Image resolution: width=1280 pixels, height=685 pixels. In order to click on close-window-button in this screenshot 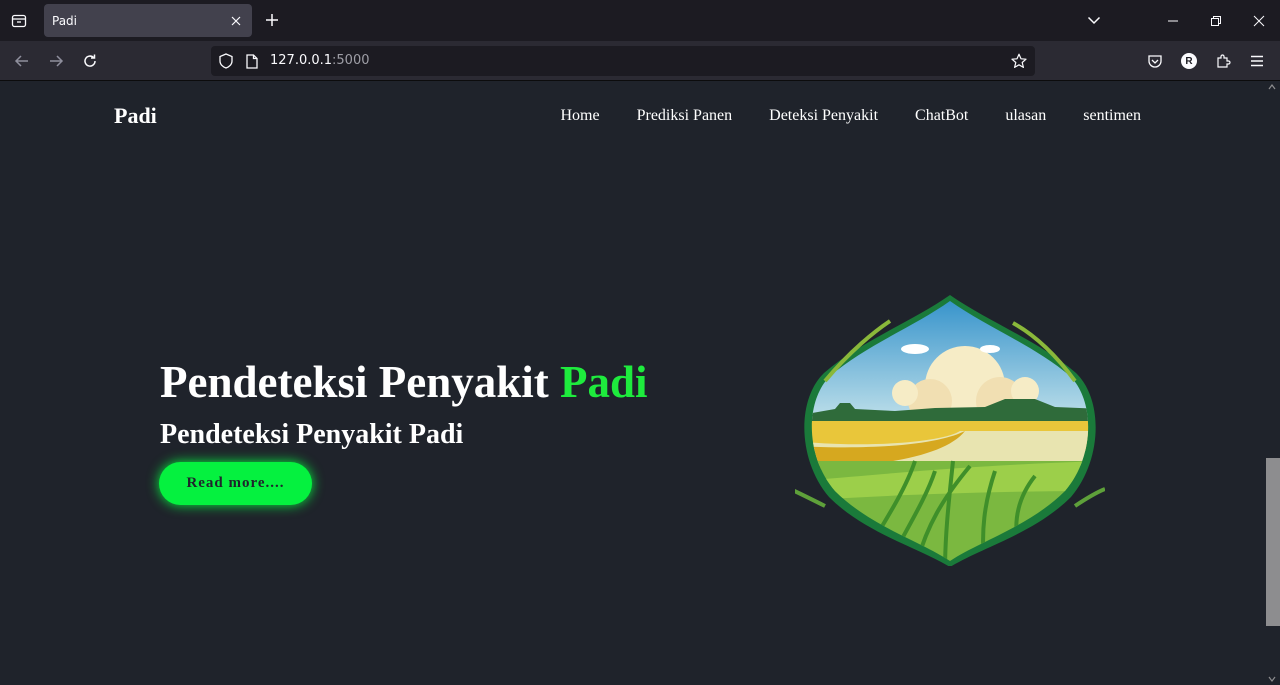, I will do `click(1258, 20)`.